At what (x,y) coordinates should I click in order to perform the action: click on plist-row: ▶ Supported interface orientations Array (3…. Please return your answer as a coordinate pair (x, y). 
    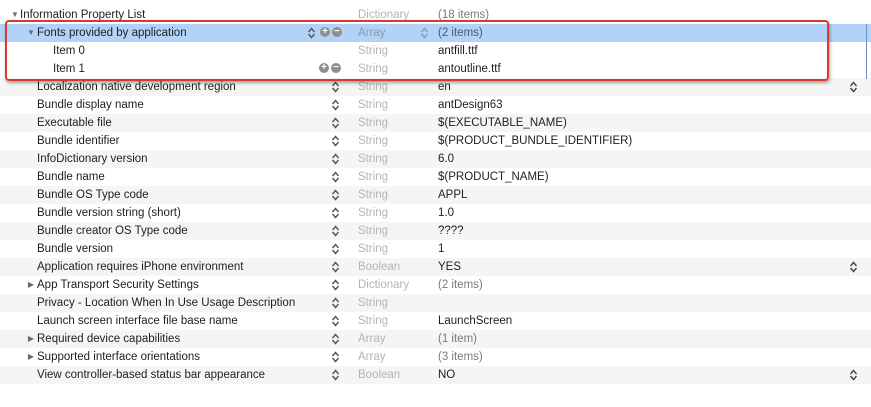
    Looking at the image, I should click on (435, 357).